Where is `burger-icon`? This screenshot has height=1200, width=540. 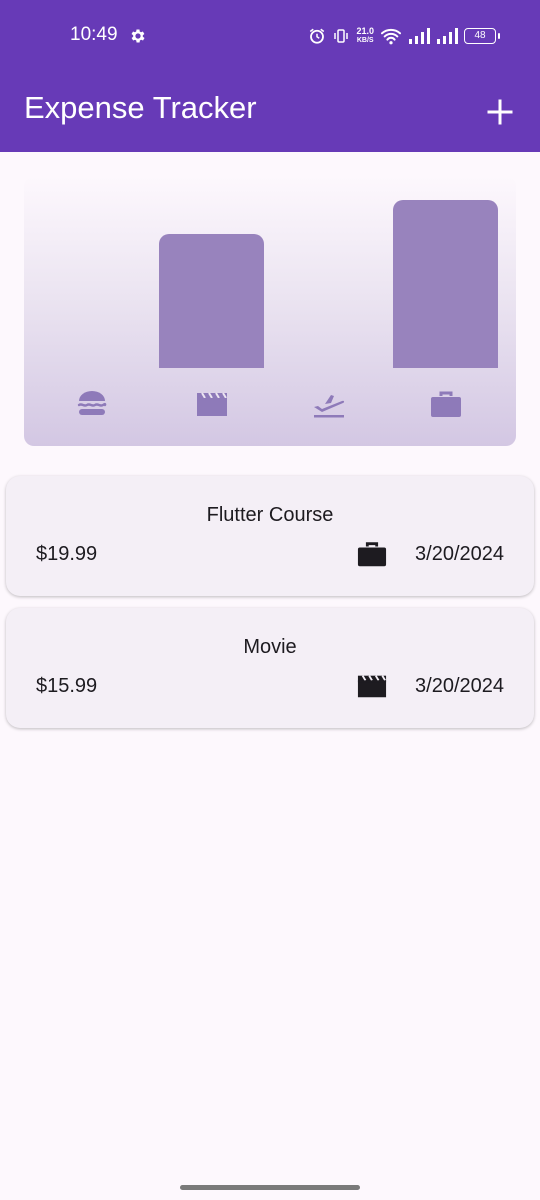
burger-icon is located at coordinates (91, 404).